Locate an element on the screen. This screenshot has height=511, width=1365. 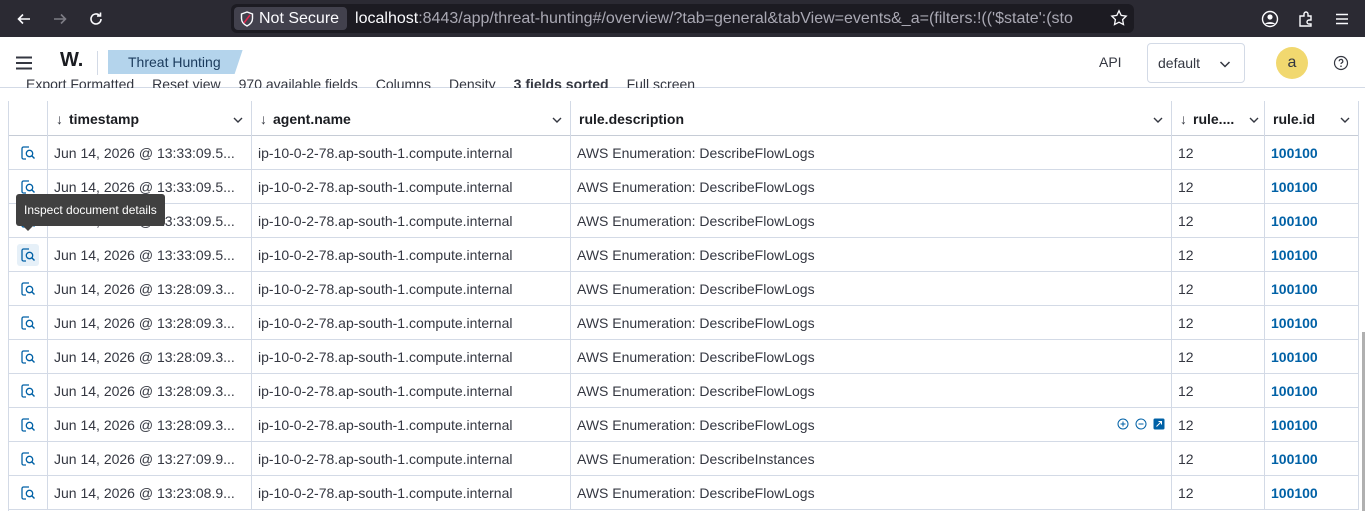
api-select: default is located at coordinates (1196, 63).